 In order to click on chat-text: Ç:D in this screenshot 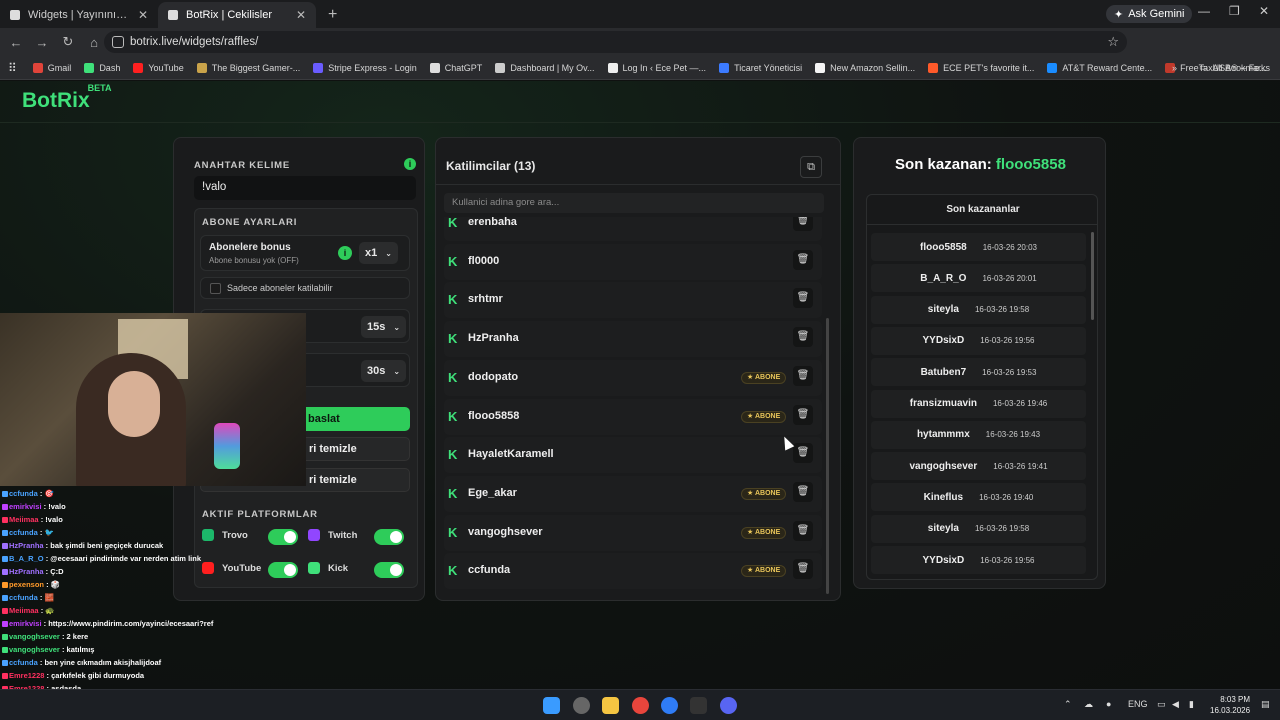, I will do `click(57, 571)`.